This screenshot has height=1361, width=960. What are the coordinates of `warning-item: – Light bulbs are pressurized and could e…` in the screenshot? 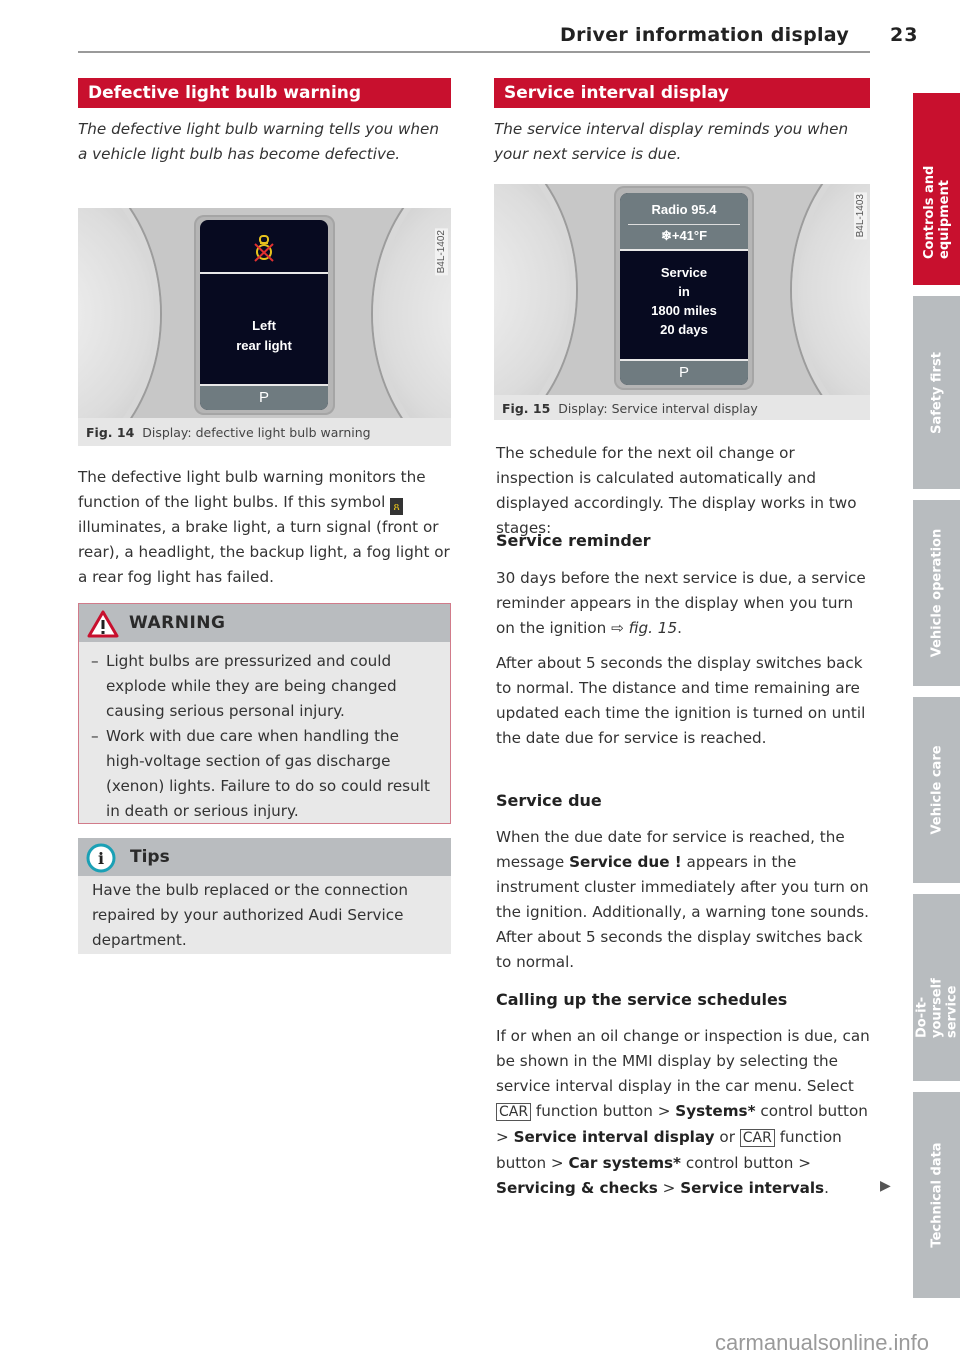 It's located at (244, 686).